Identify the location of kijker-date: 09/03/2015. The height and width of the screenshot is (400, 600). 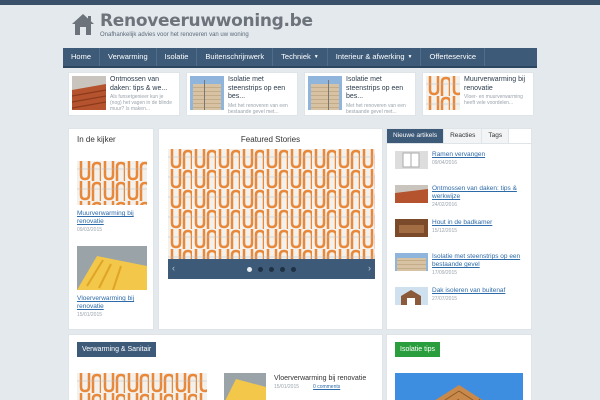
(90, 230).